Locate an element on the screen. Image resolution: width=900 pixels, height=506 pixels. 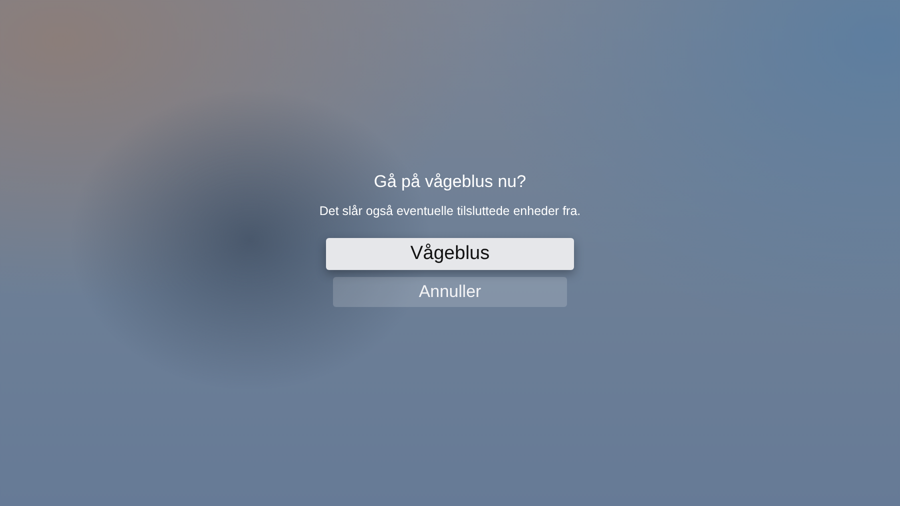
focused-button: Vågeblus is located at coordinates (450, 254).